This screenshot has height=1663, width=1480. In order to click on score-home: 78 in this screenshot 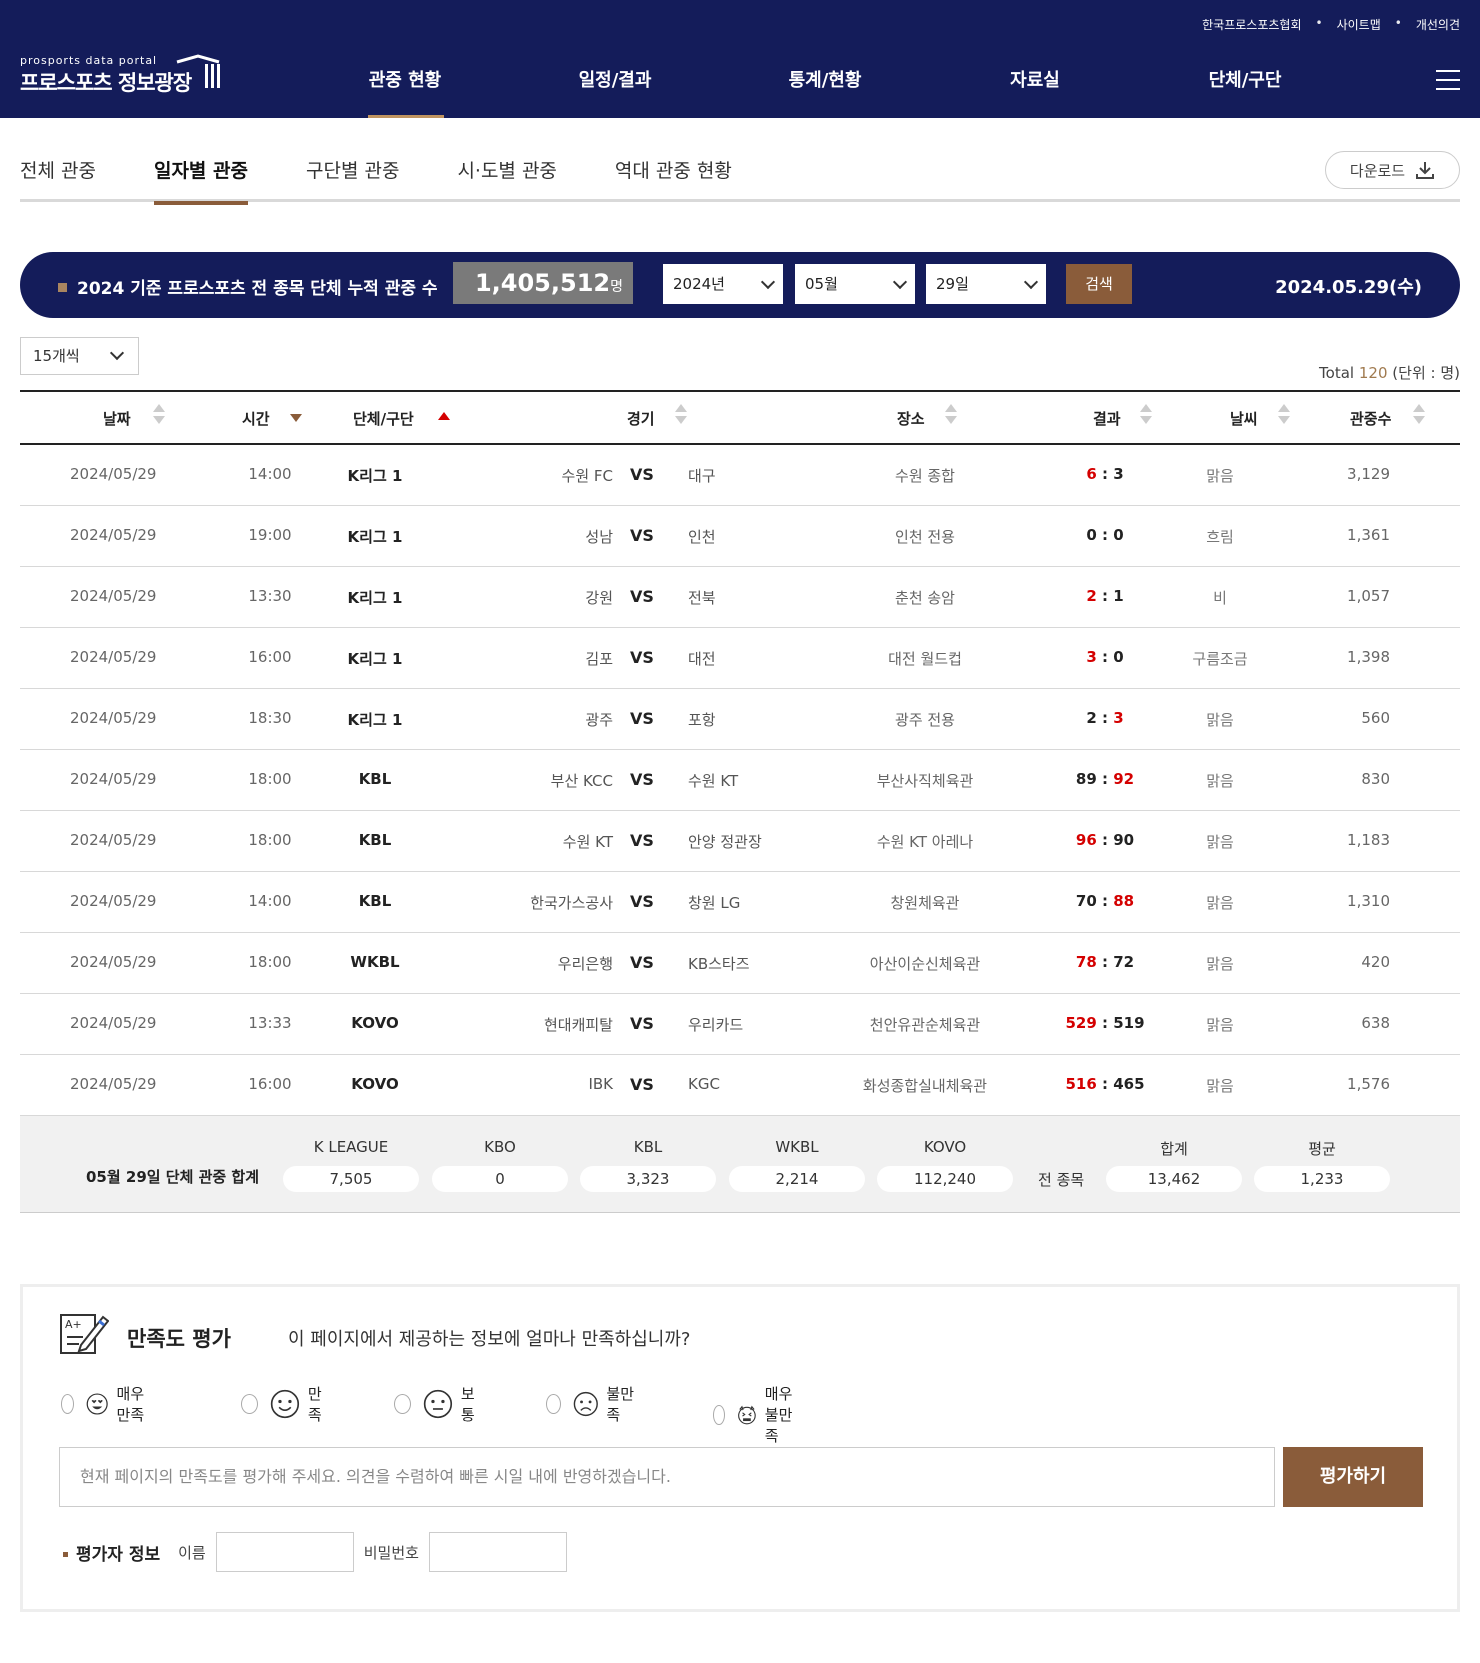, I will do `click(1086, 962)`.